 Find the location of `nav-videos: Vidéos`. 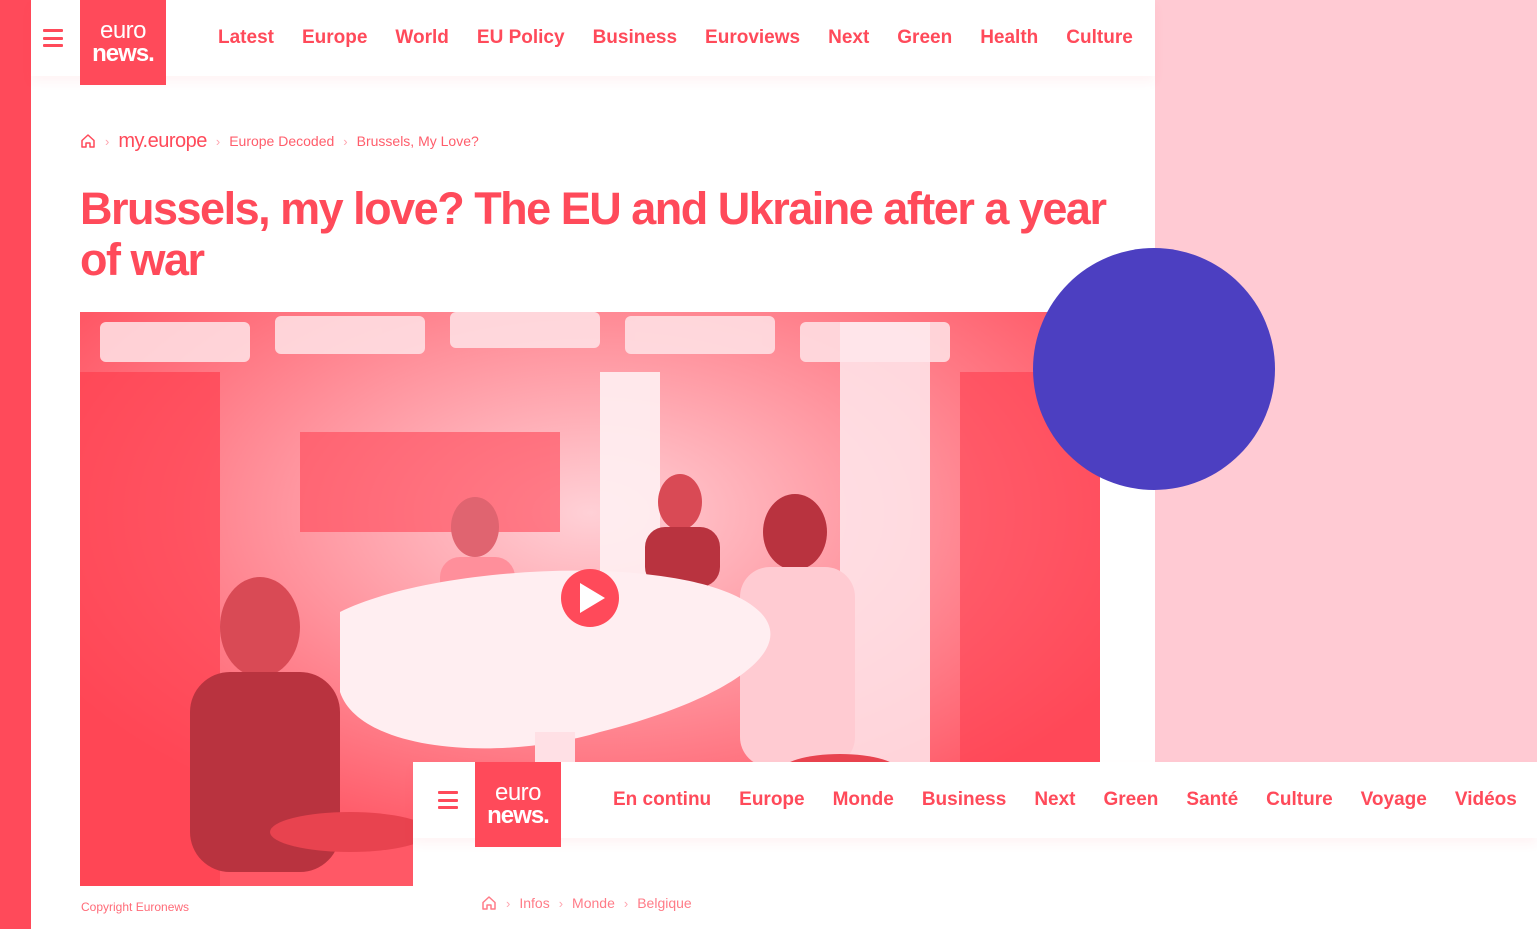

nav-videos: Vidéos is located at coordinates (1486, 800).